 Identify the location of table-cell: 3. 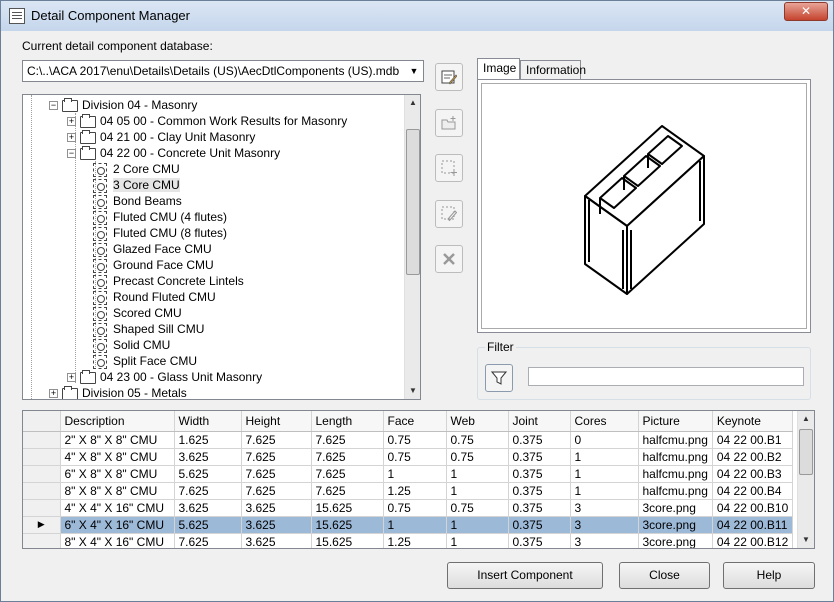
(604, 540).